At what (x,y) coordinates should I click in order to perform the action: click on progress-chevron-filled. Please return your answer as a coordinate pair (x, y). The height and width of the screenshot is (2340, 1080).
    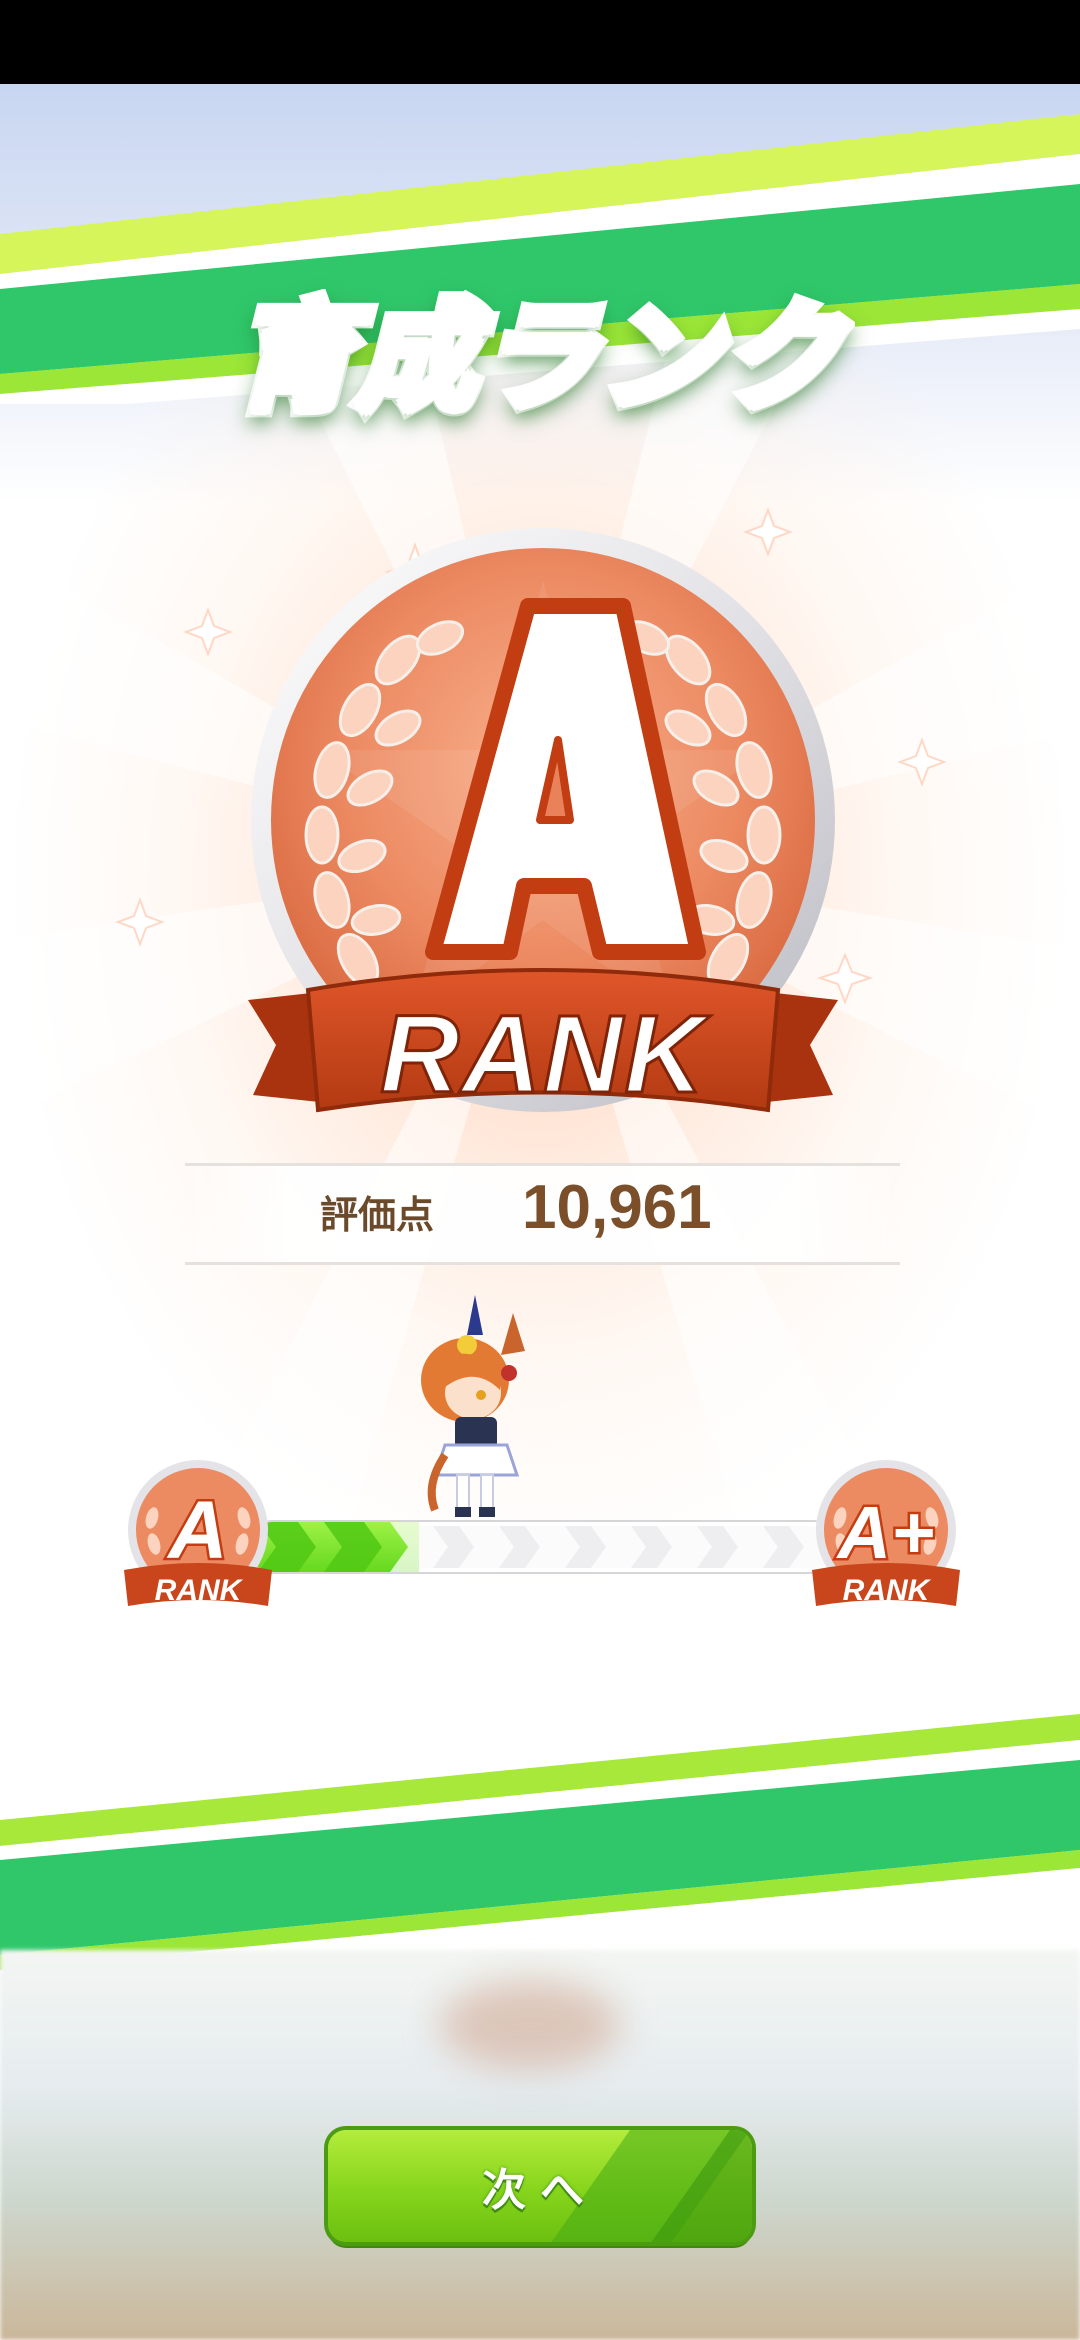
    Looking at the image, I should click on (353, 1547).